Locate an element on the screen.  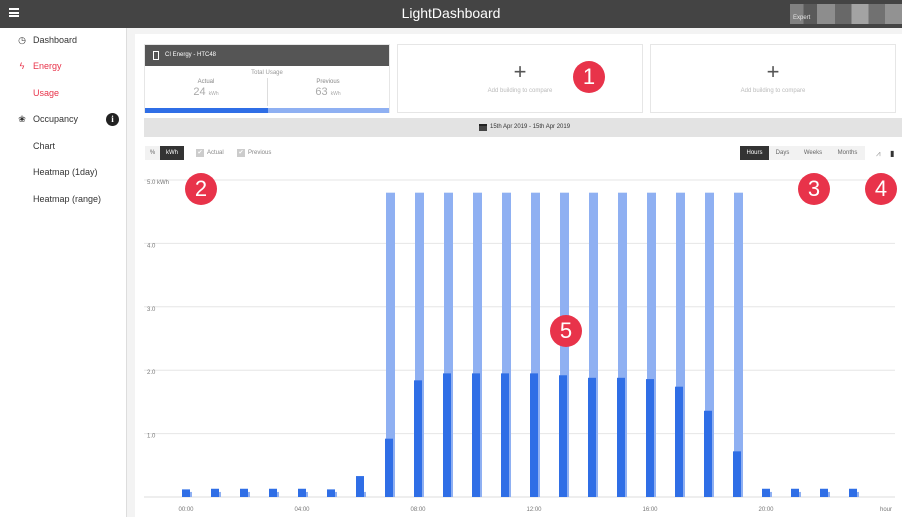
sidebar-item-label: Chart is located at coordinates (44, 146).